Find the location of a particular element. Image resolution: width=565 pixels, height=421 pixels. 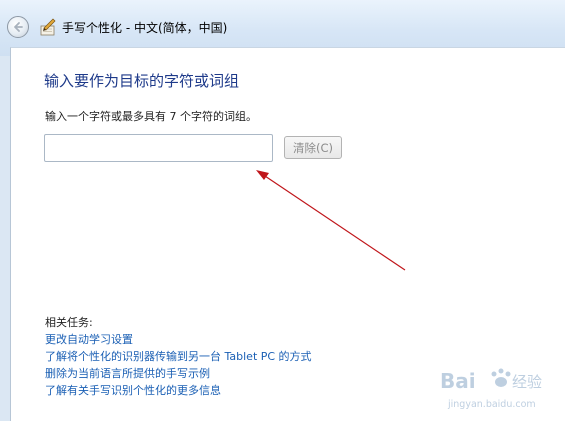

pen-paper-icon is located at coordinates (48, 27).